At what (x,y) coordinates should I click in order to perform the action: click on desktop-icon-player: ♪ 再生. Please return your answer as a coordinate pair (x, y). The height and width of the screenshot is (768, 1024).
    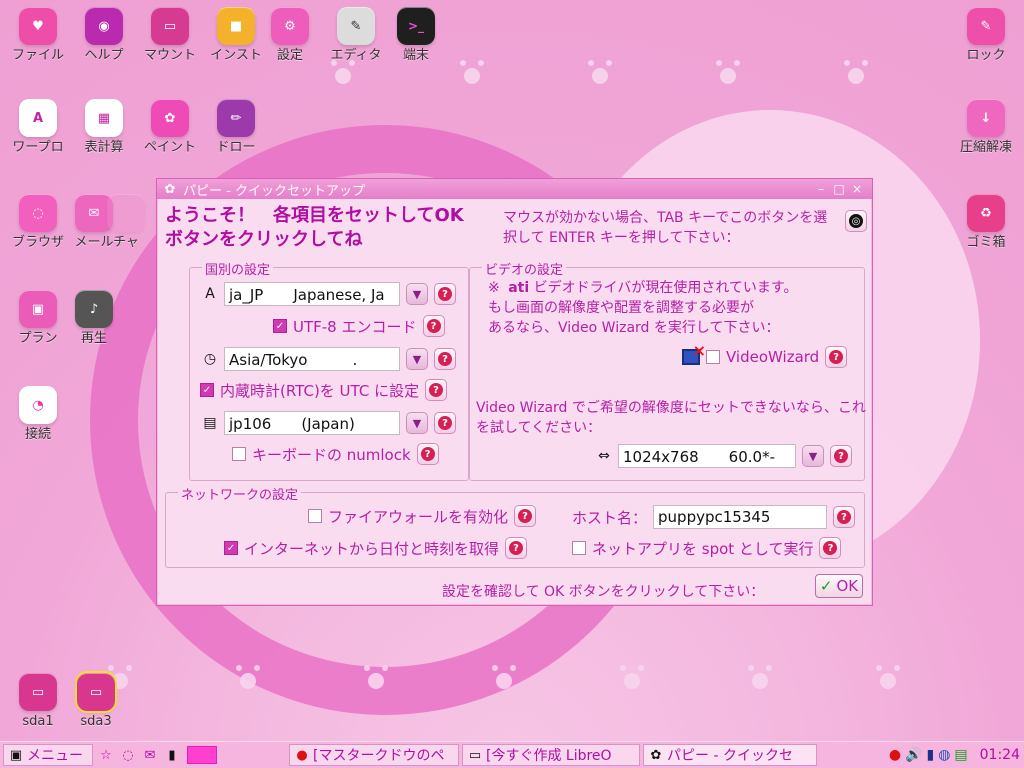
    Looking at the image, I should click on (94, 318).